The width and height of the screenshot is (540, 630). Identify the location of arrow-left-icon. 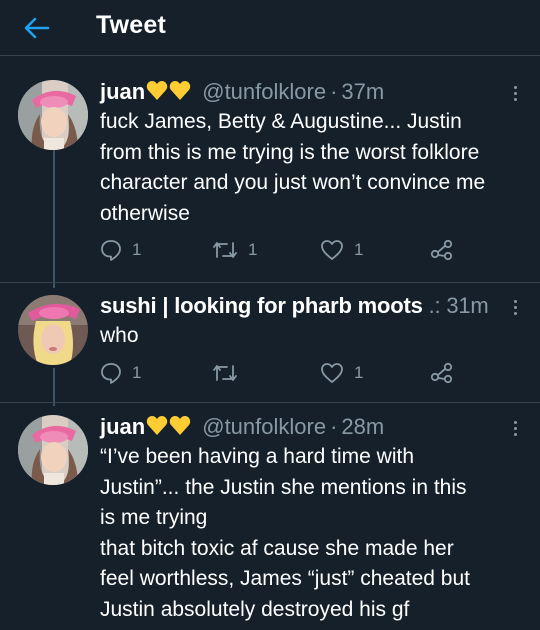
(37, 28).